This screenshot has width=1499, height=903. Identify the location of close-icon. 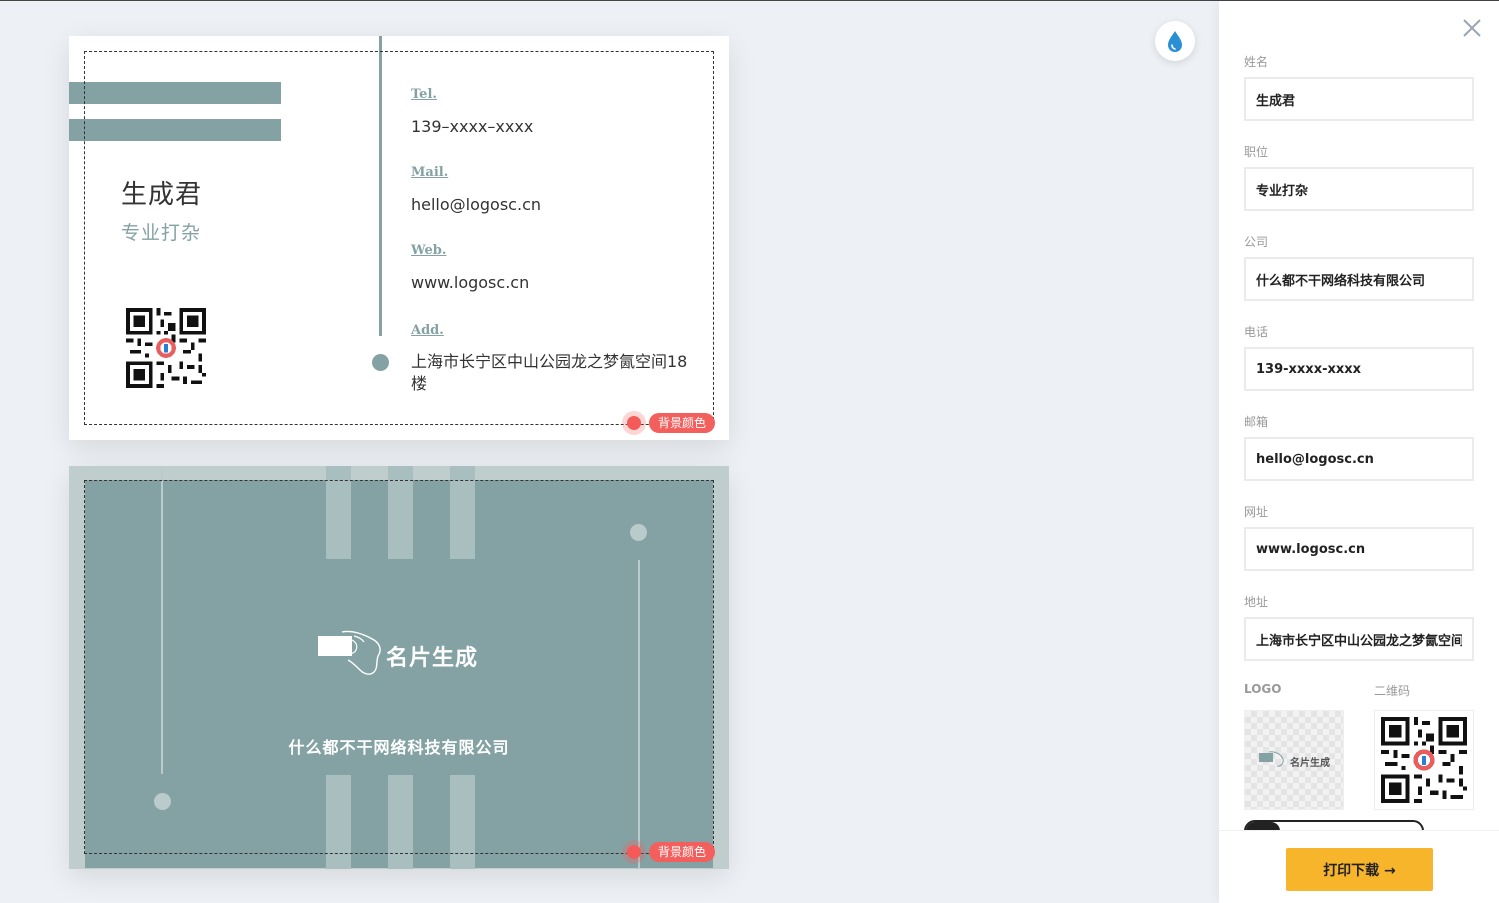
(1472, 28).